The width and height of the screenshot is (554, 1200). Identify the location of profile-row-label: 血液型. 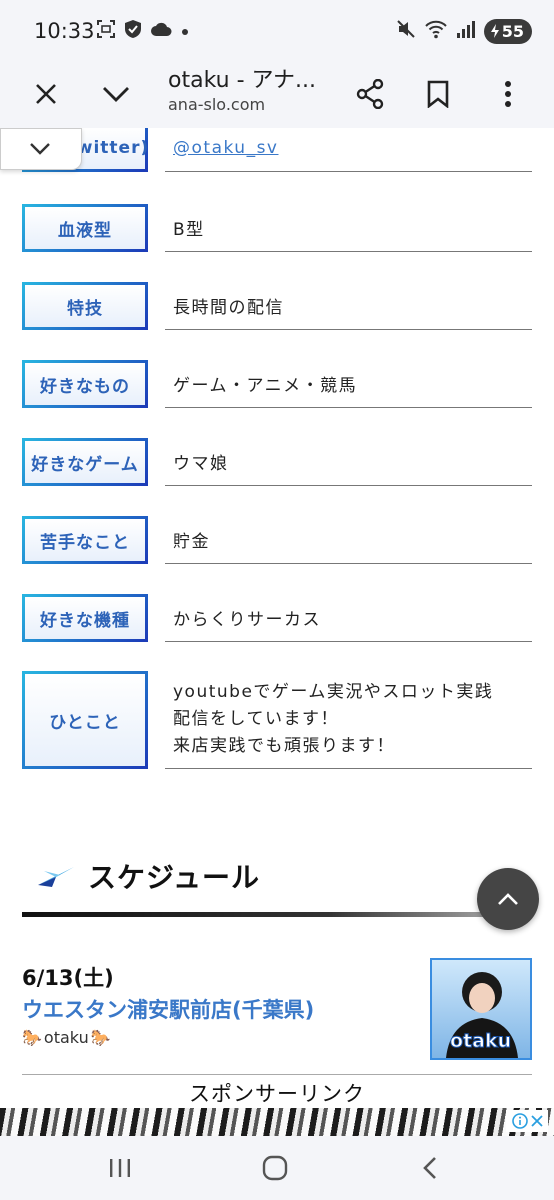
(85, 228).